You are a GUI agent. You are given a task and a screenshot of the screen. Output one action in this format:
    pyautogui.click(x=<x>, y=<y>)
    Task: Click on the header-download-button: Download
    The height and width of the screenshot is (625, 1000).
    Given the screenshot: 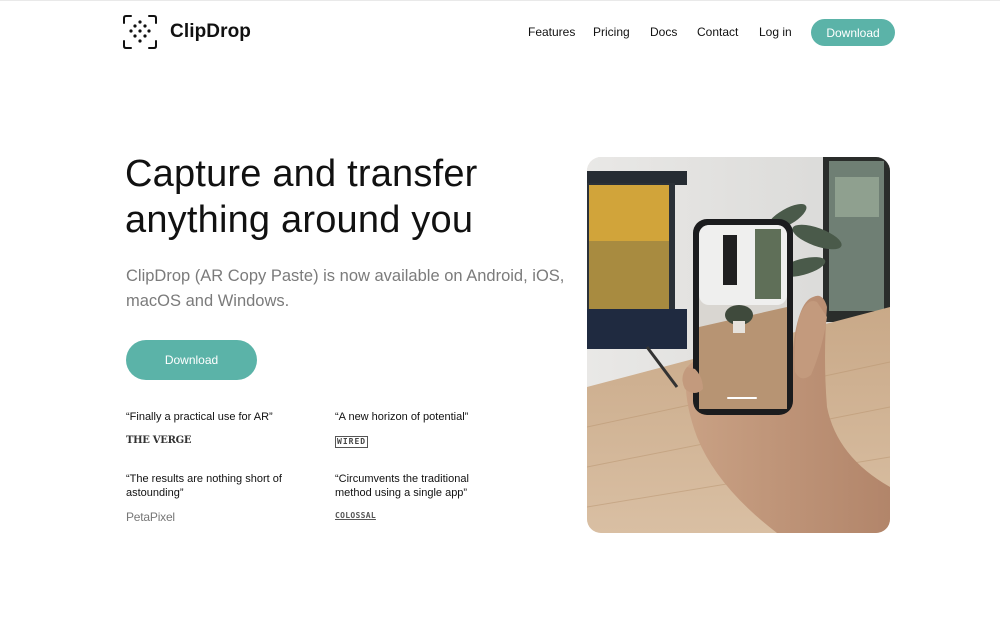 What is the action you would take?
    pyautogui.click(x=853, y=32)
    